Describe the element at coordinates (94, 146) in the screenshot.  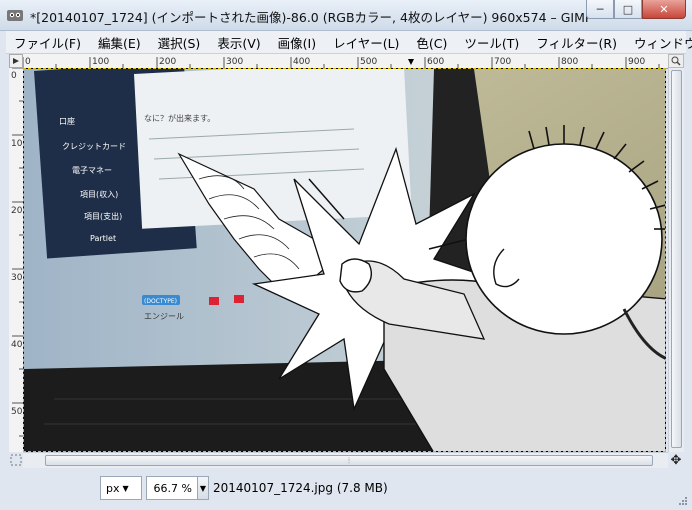
I see `photo-menu-item: クレジットカード` at that location.